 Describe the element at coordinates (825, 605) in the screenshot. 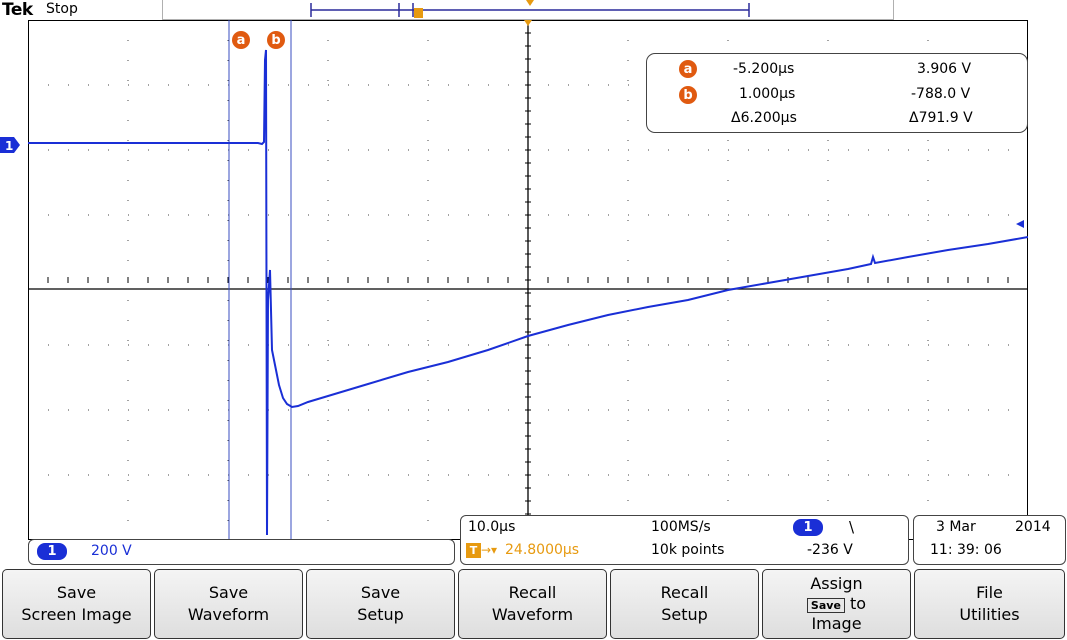

I see `save-key-icon: Save` at that location.